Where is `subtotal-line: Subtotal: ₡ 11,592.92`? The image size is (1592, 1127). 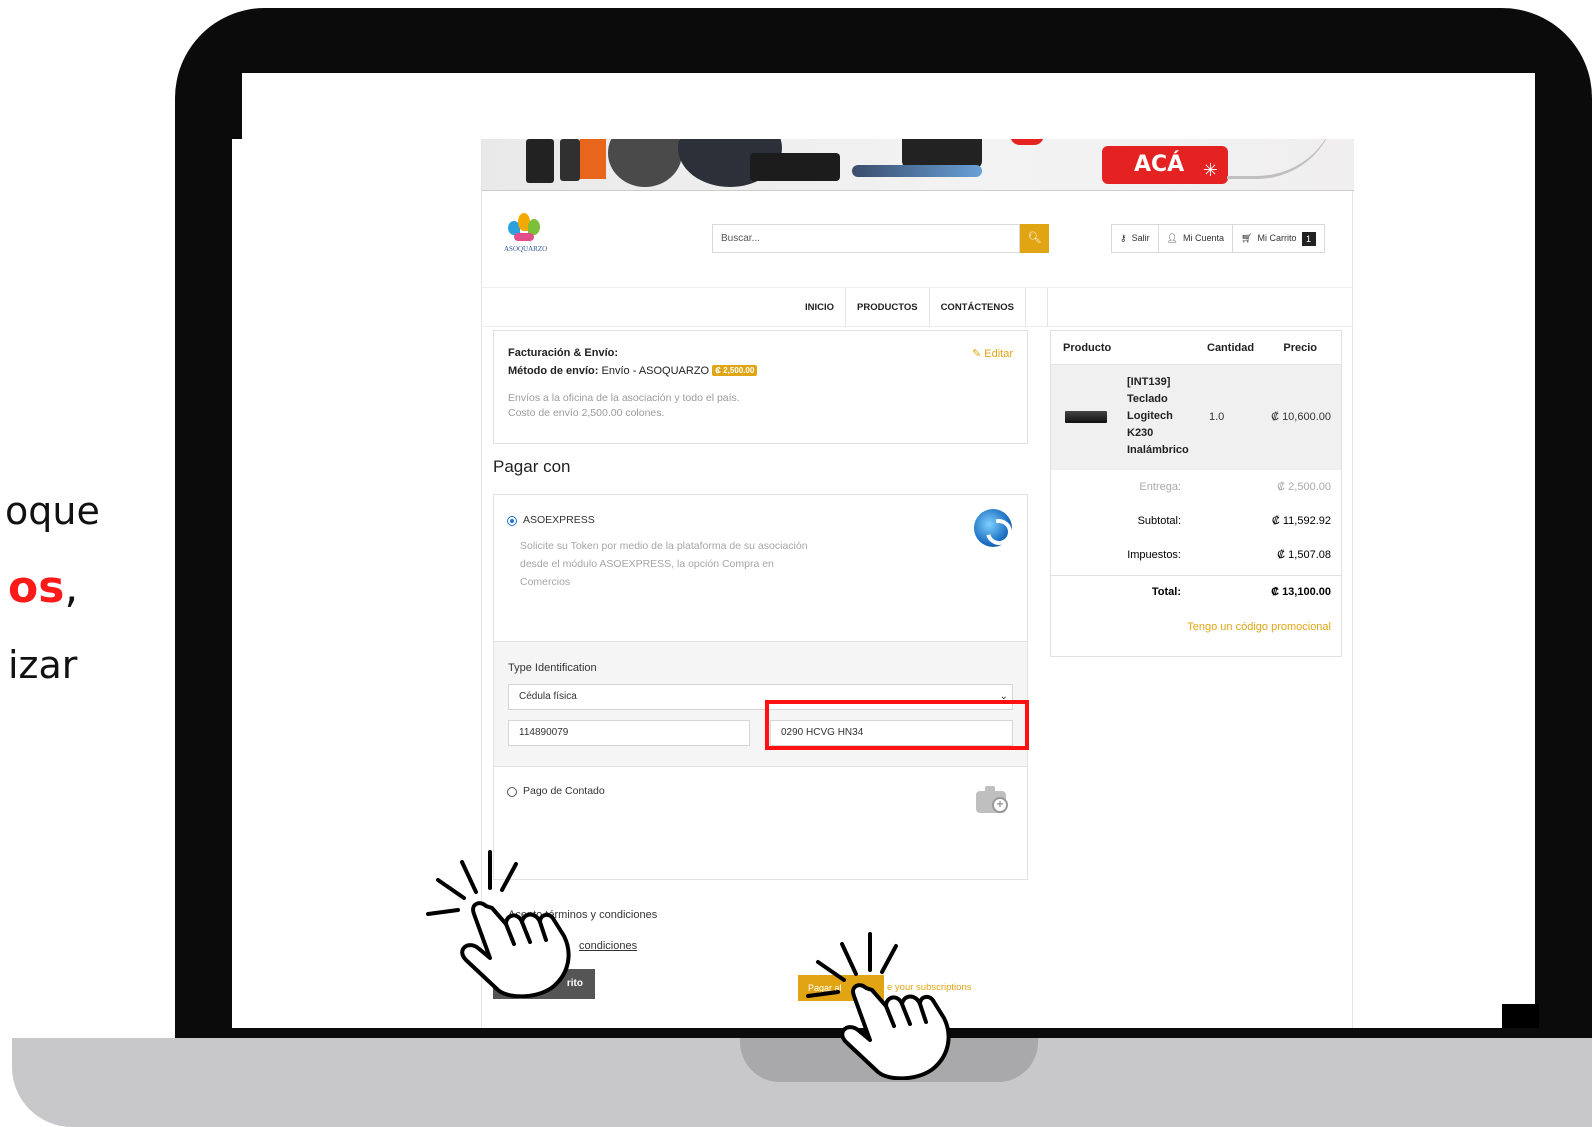 subtotal-line: Subtotal: ₡ 11,592.92 is located at coordinates (1196, 525).